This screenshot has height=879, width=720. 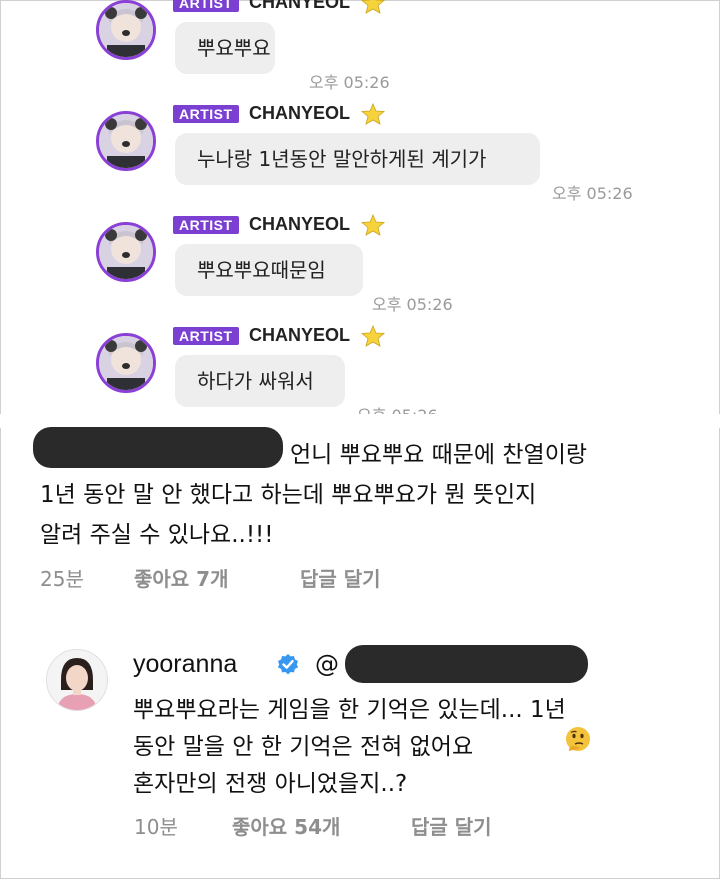 What do you see at coordinates (360, 46) in the screenshot?
I see `chat-message: ARTIST CHANYEOL 뿌요뿌요 오후 05:26` at bounding box center [360, 46].